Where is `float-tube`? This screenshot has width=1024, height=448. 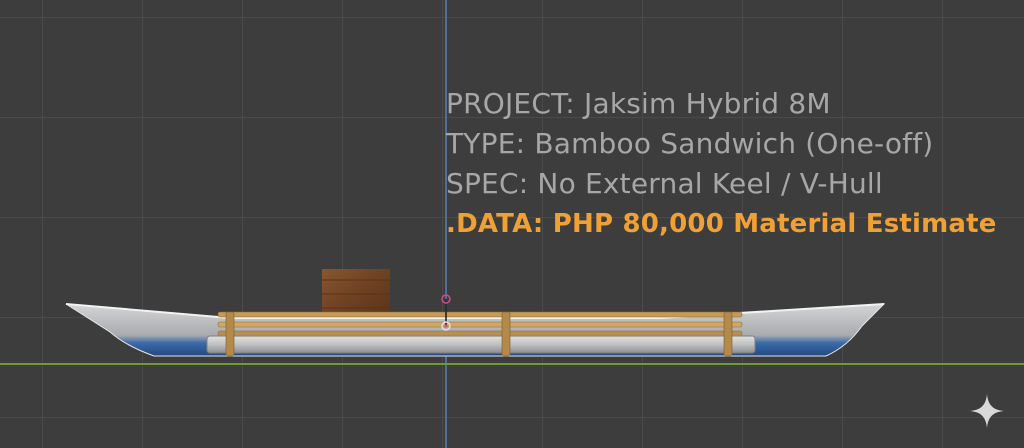
float-tube is located at coordinates (481, 344).